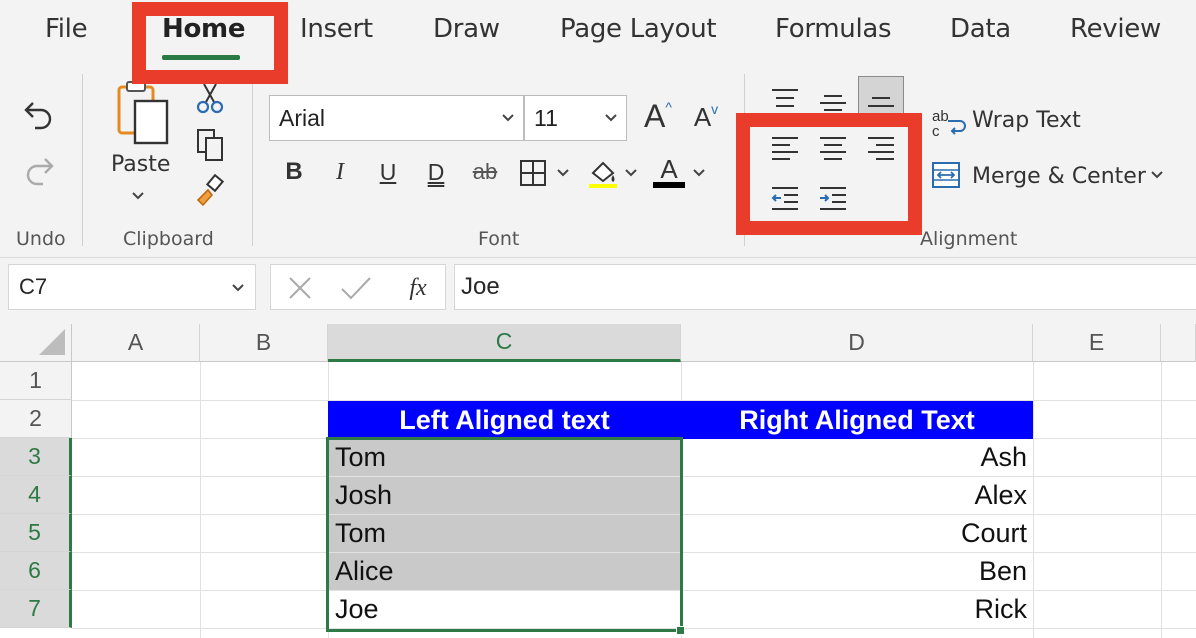  What do you see at coordinates (485, 172) in the screenshot?
I see `strikethrough-icon: ab` at bounding box center [485, 172].